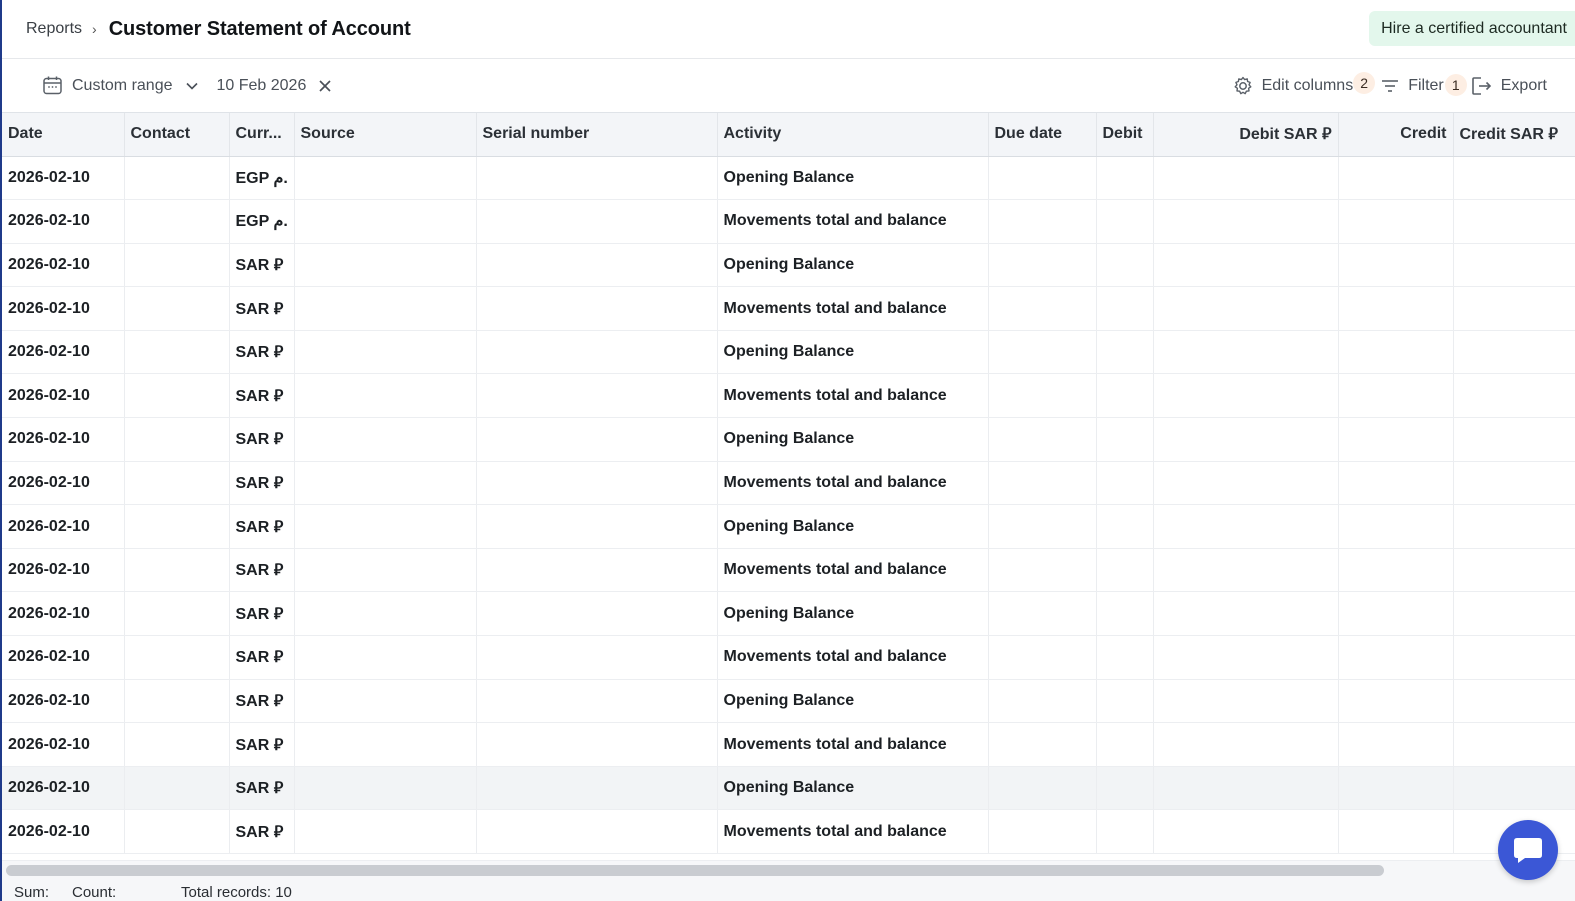 The image size is (1575, 901). Describe the element at coordinates (853, 135) in the screenshot. I see `col-header-activity: Activity` at that location.